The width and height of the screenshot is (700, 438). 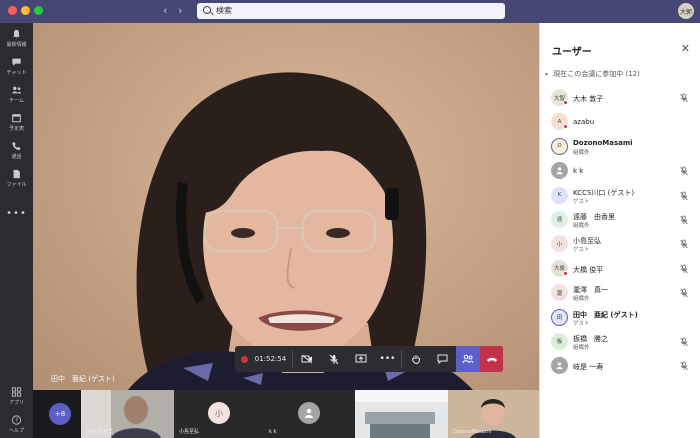 I want to click on participant-row: Aazabu, so click(x=620, y=122).